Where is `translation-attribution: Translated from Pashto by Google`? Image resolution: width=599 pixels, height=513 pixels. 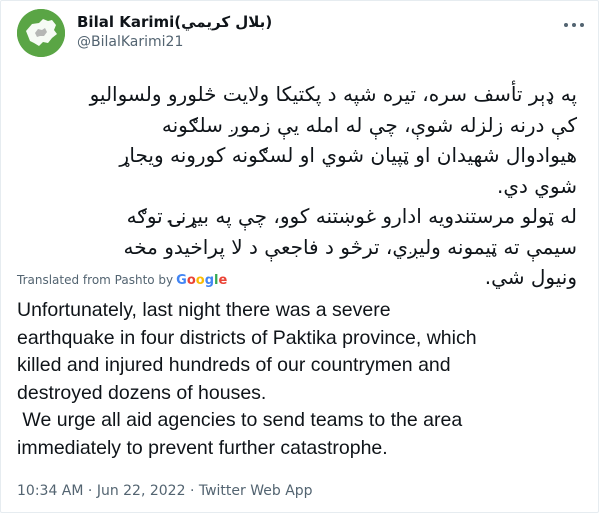
translation-attribution: Translated from Pashto by Google is located at coordinates (122, 280).